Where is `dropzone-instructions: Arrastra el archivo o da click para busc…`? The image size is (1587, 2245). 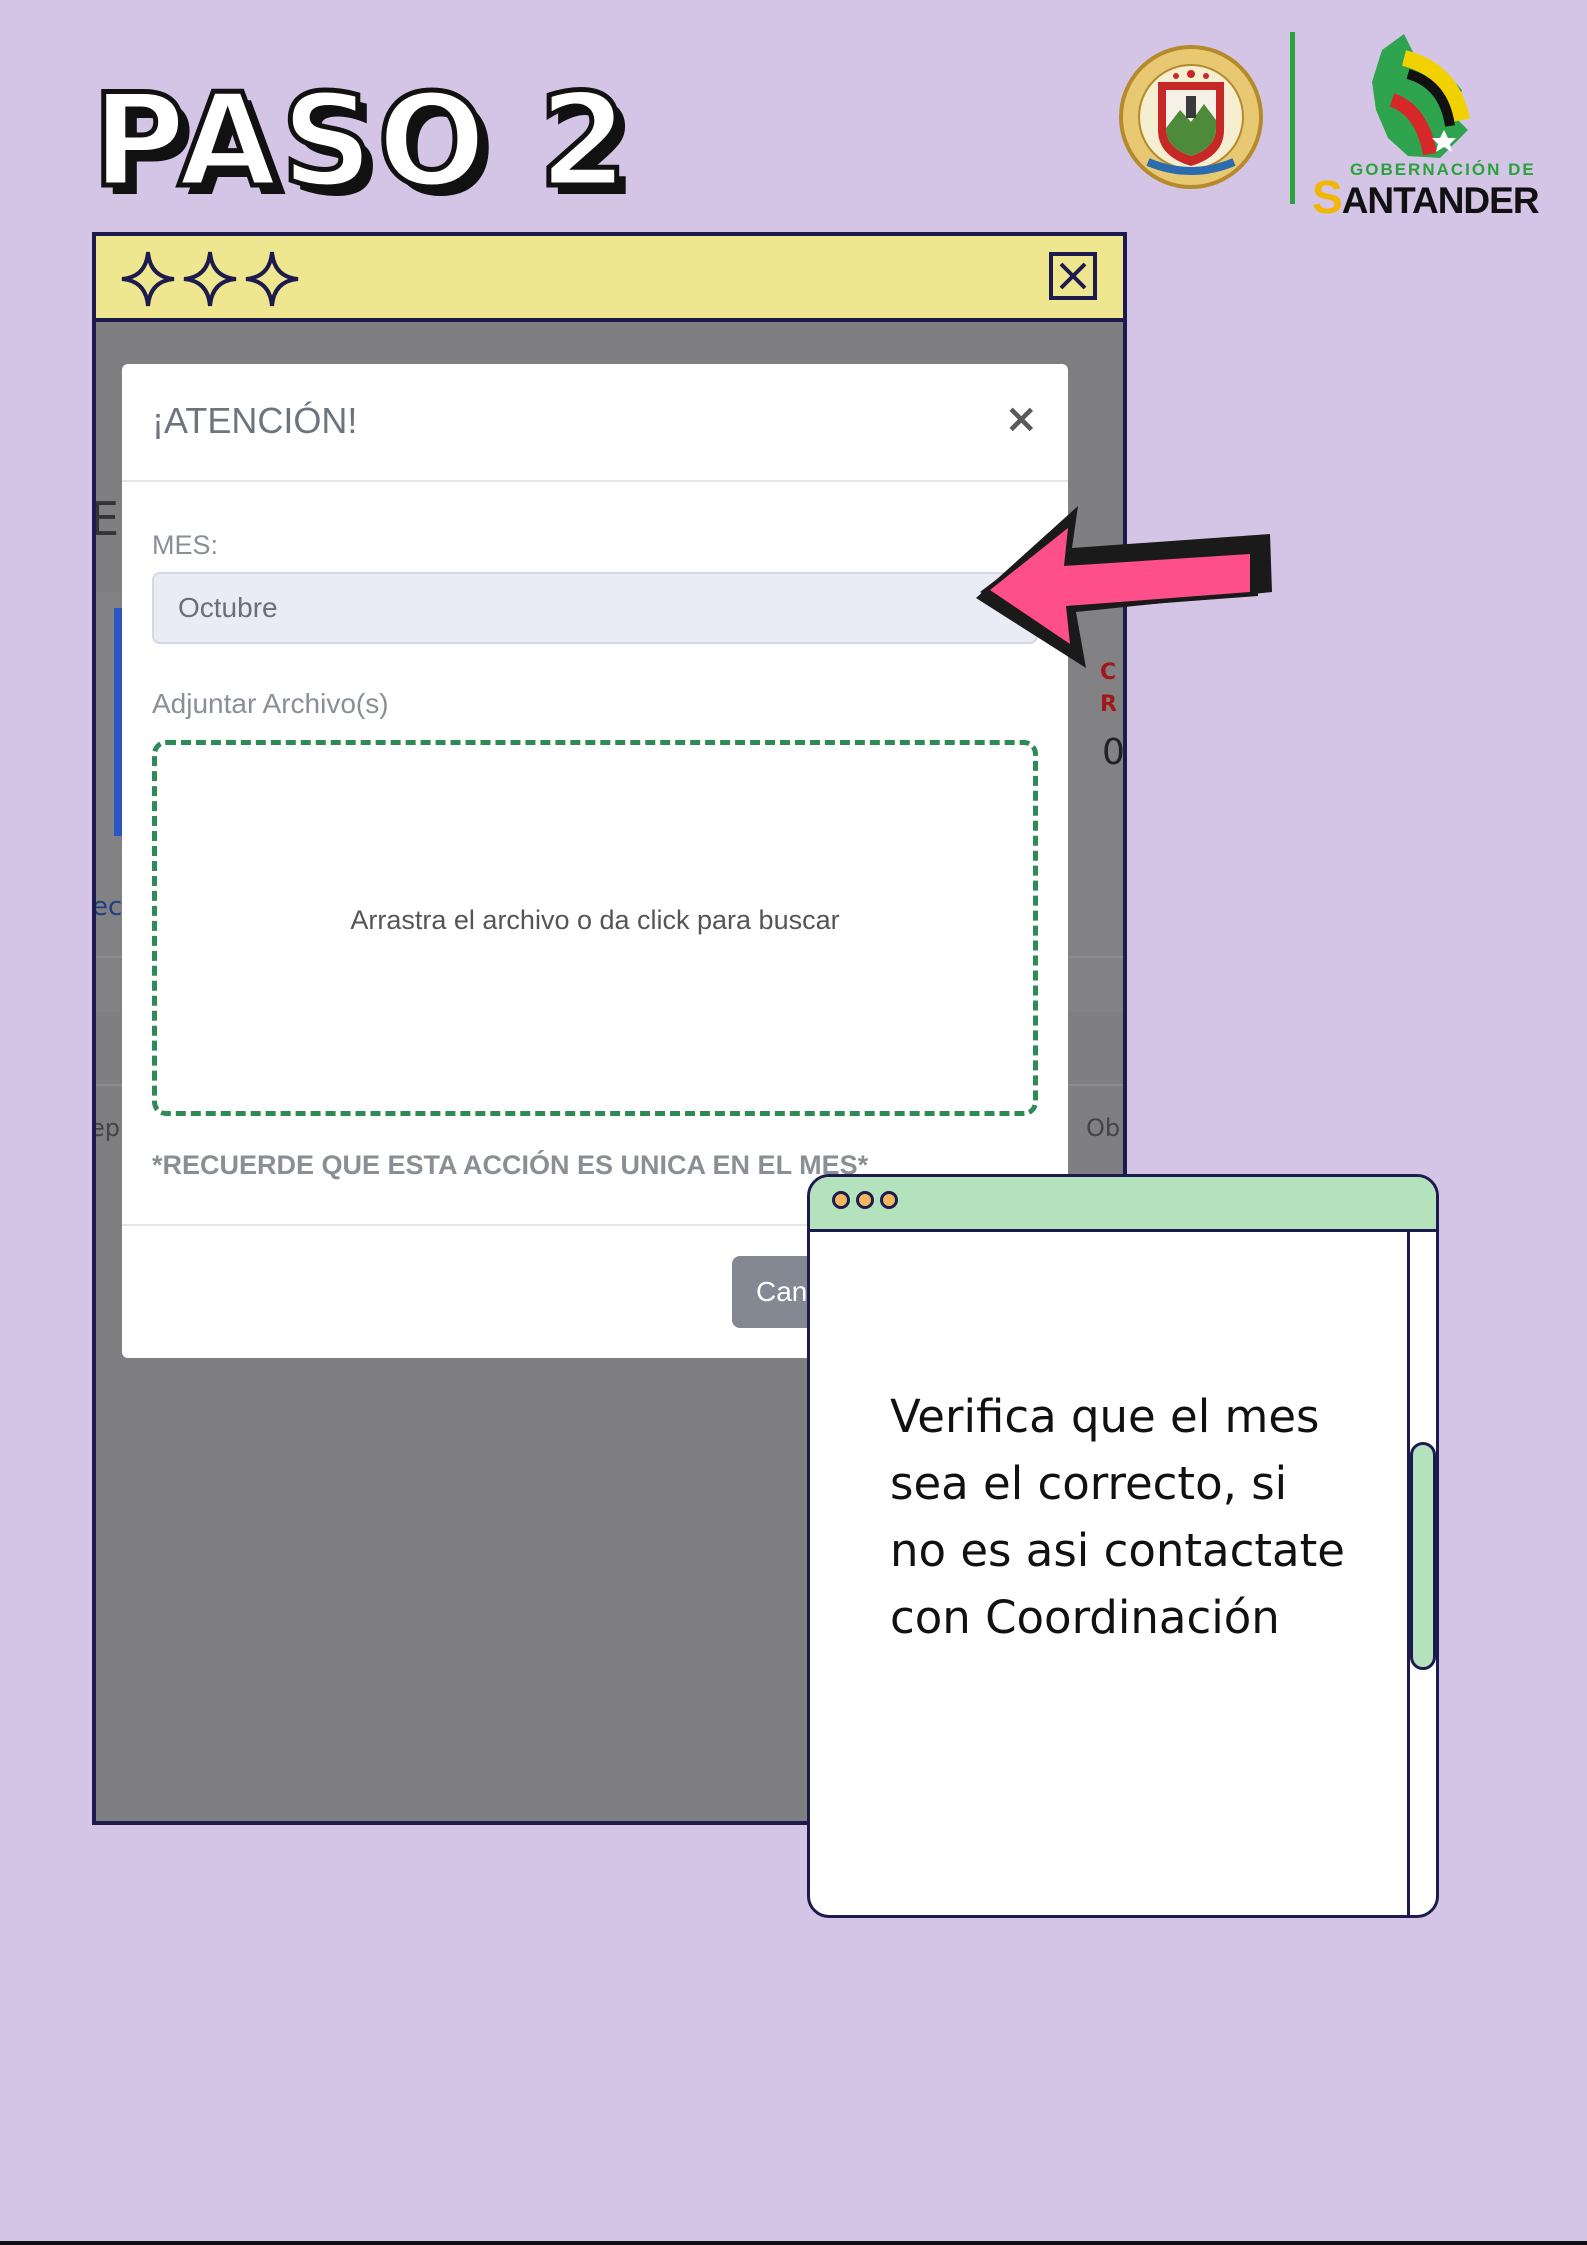 dropzone-instructions: Arrastra el archivo o da click para busc… is located at coordinates (595, 920).